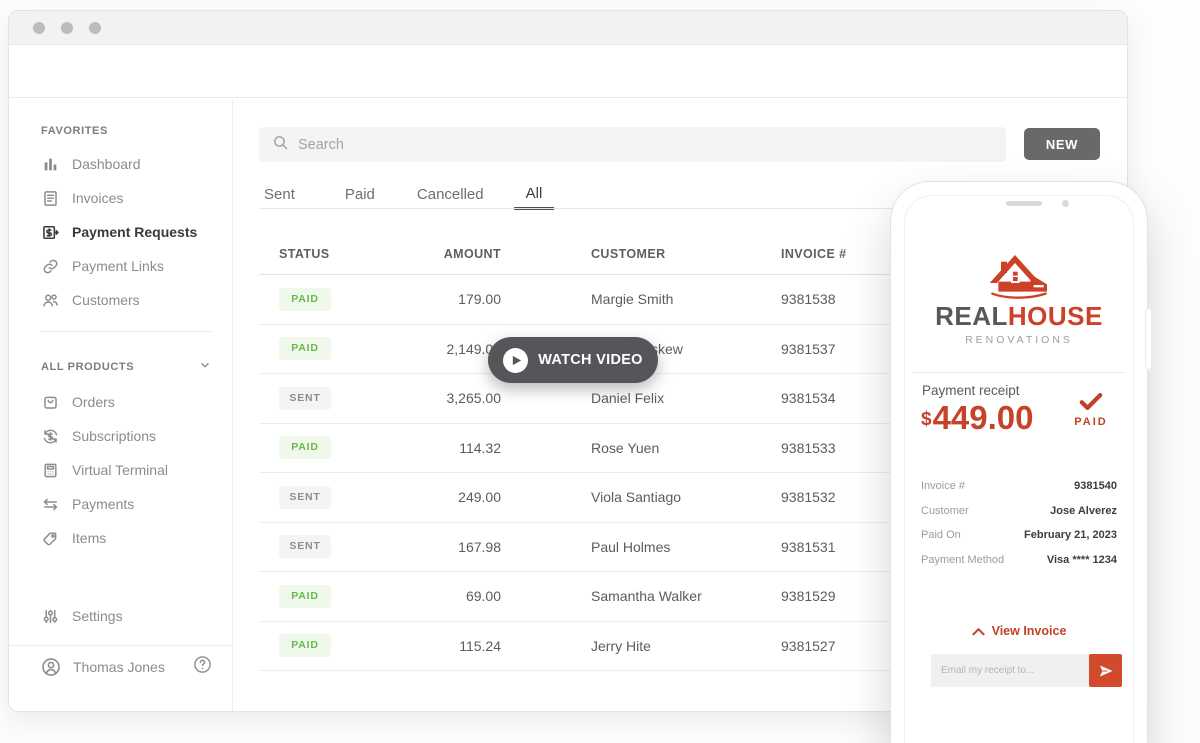 This screenshot has height=743, width=1200. Describe the element at coordinates (1019, 535) in the screenshot. I see `receipt-detail-row: Paid On February 21, 2023` at that location.